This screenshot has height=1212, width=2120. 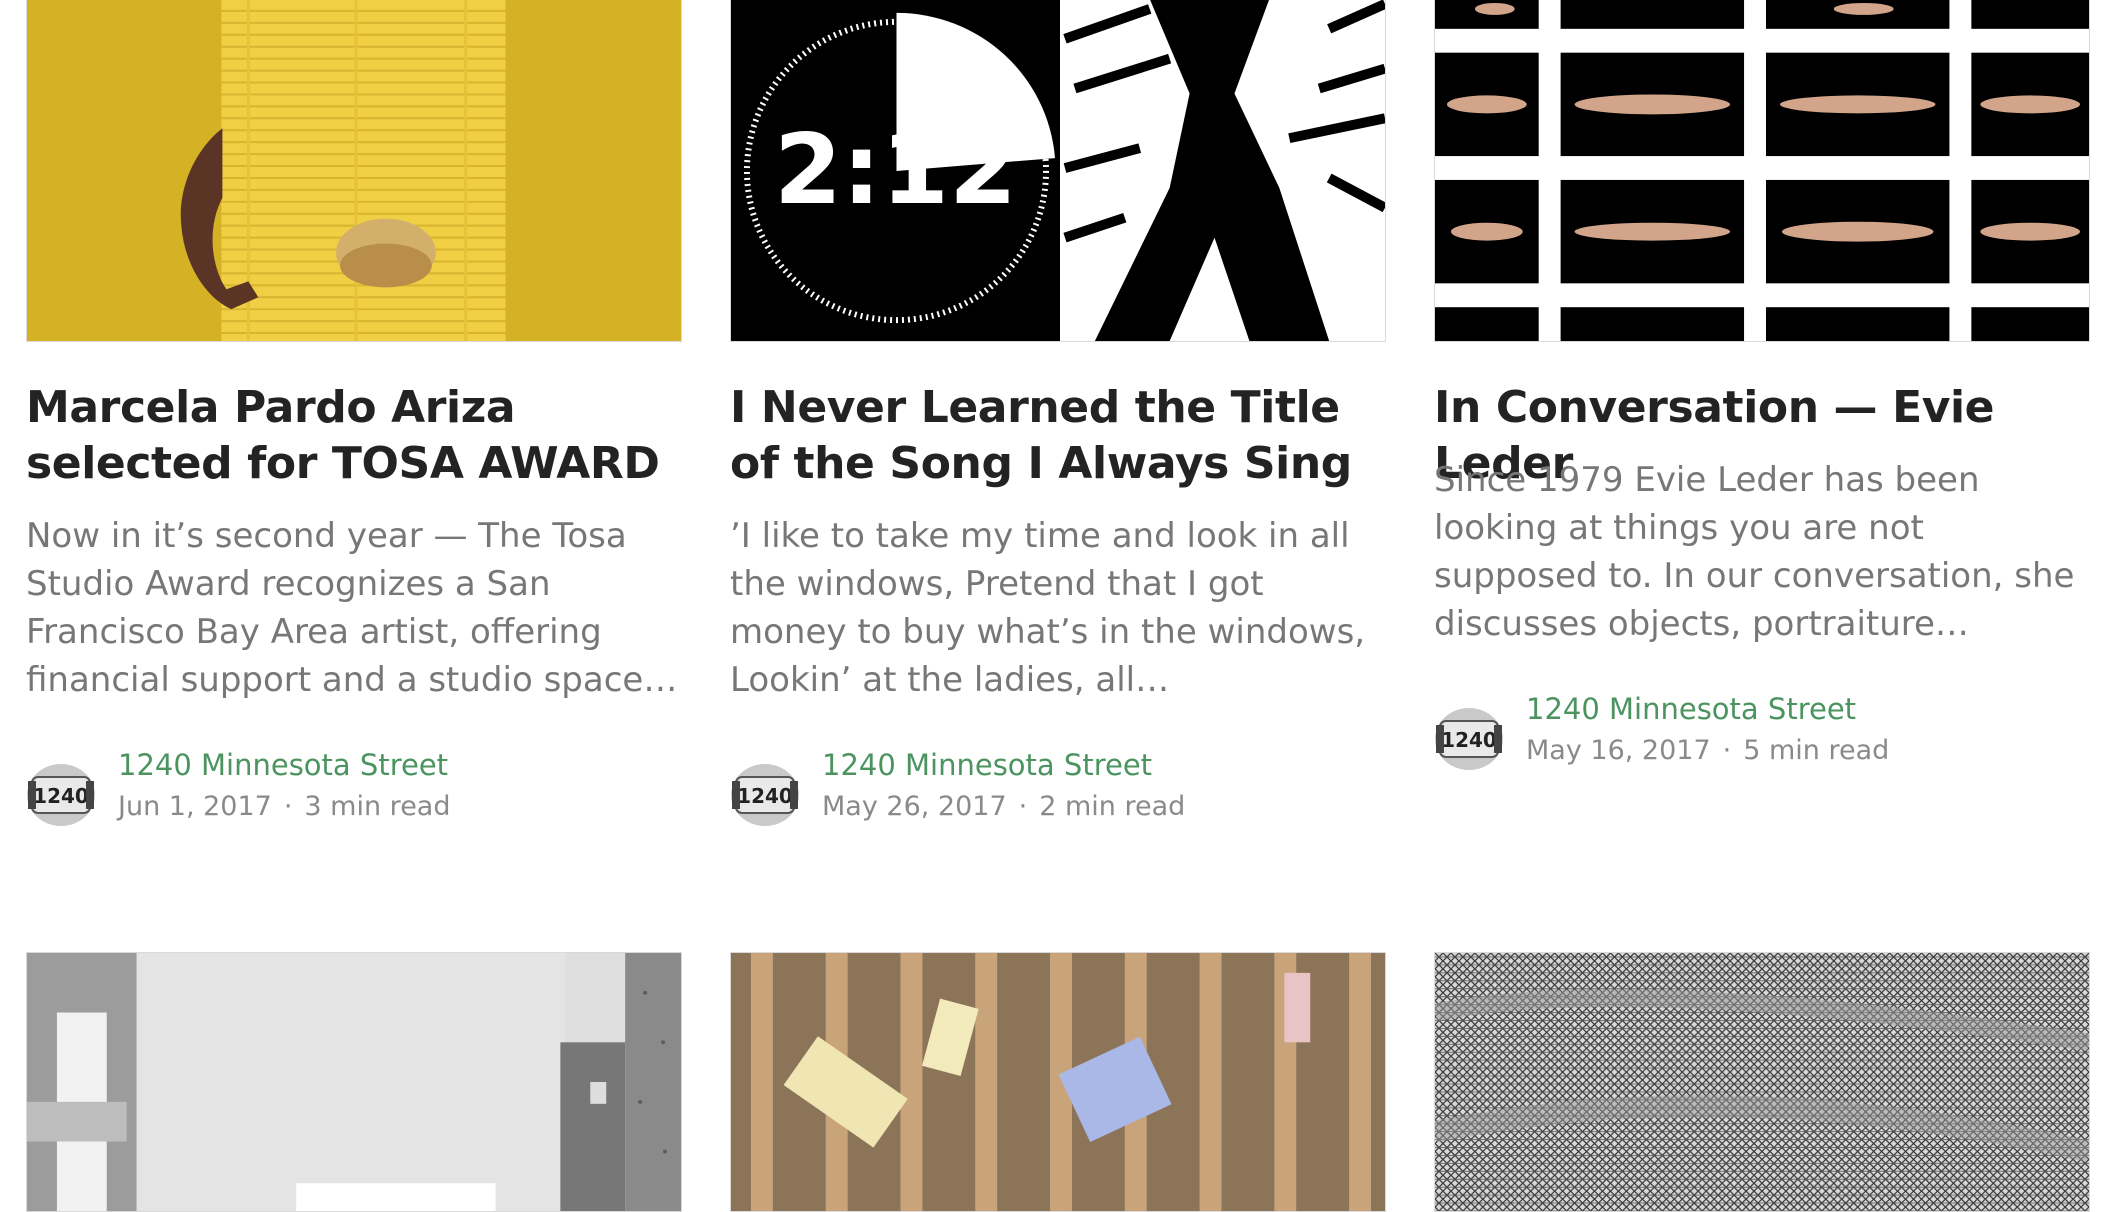 I want to click on gallery-room-image, so click(x=354, y=1082).